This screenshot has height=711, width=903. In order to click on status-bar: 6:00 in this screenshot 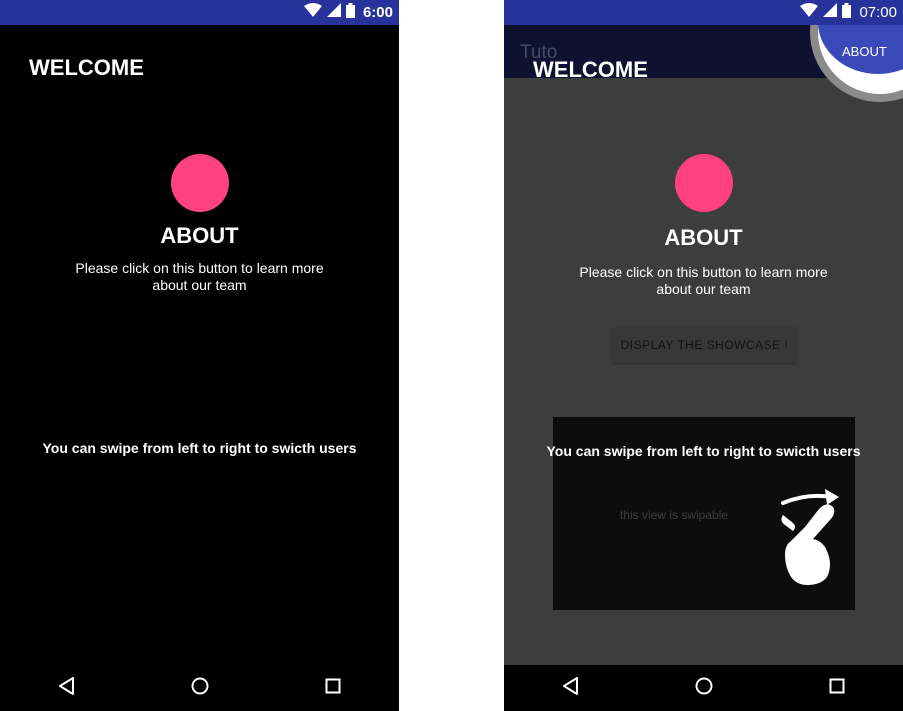, I will do `click(199, 12)`.